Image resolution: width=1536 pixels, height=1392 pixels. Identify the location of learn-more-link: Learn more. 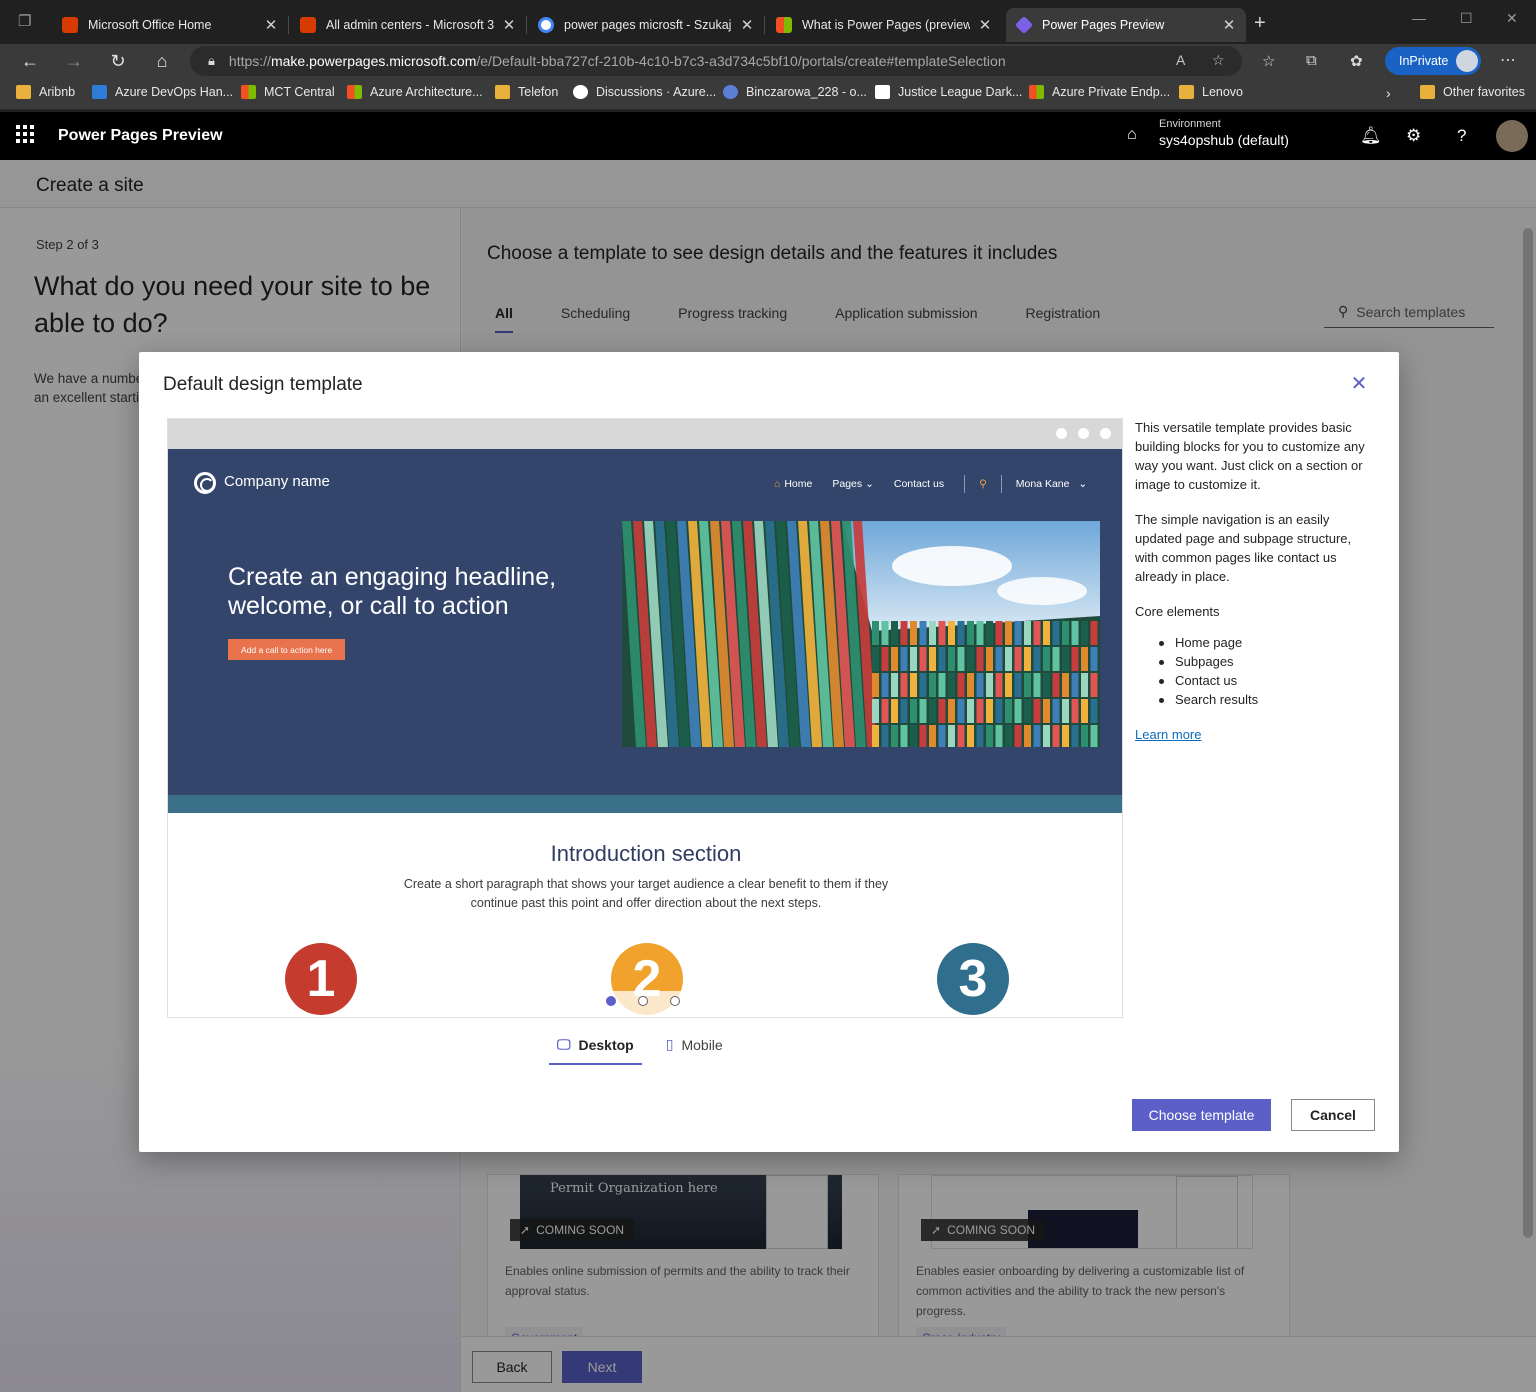
(1168, 734).